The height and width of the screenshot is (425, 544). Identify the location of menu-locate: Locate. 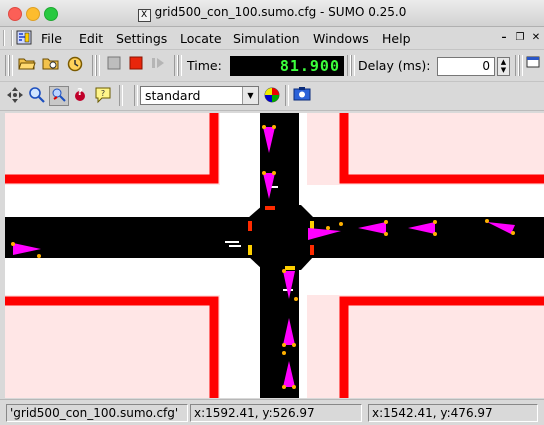
(201, 38).